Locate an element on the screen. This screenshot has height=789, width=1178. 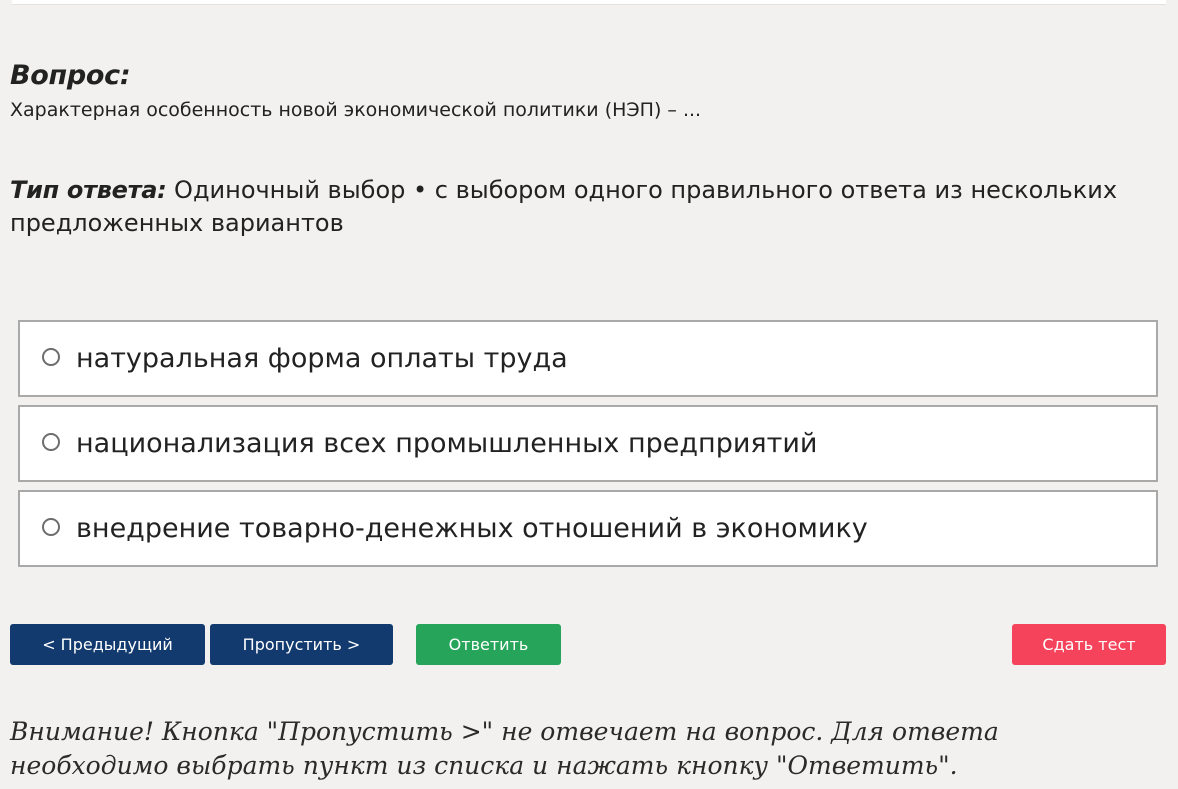
answer-option-1: натуральная форма оплаты труда is located at coordinates (588, 358).